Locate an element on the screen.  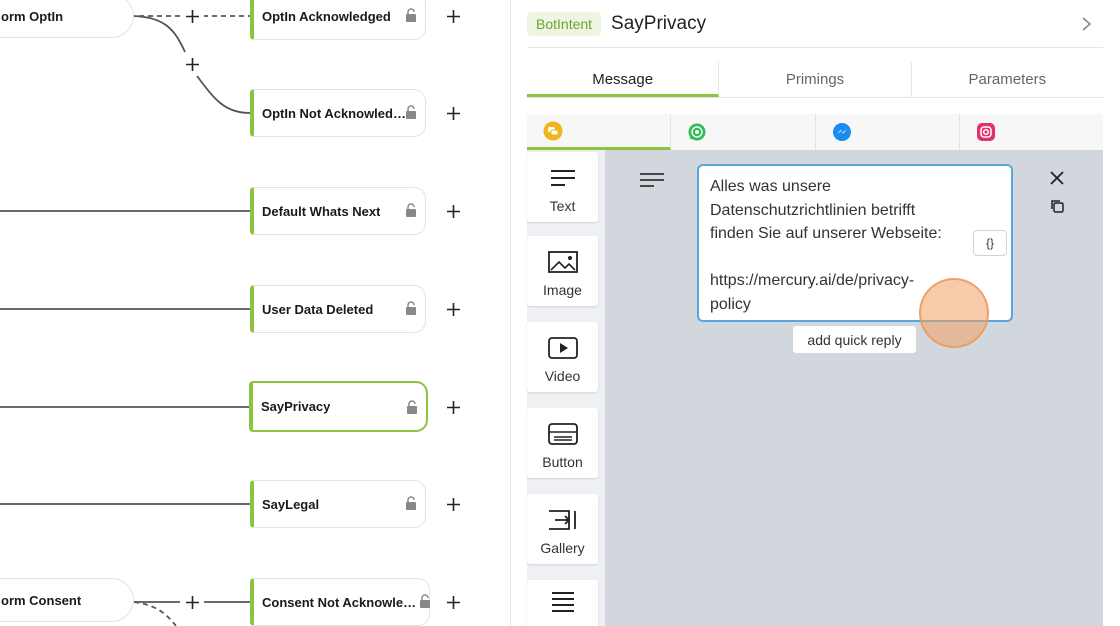
tool-label: Image is located at coordinates (562, 290).